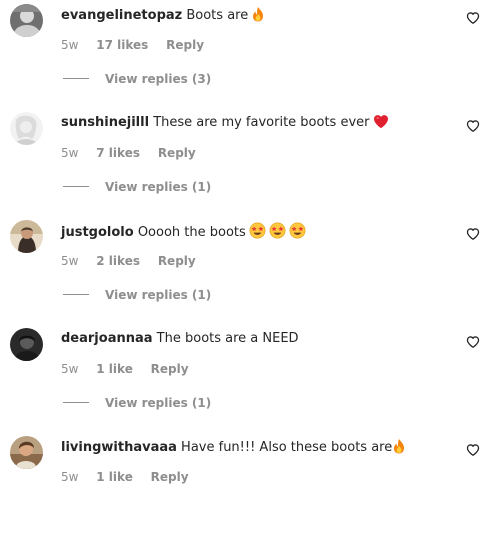  I want to click on comment-username: justgololo, so click(97, 232).